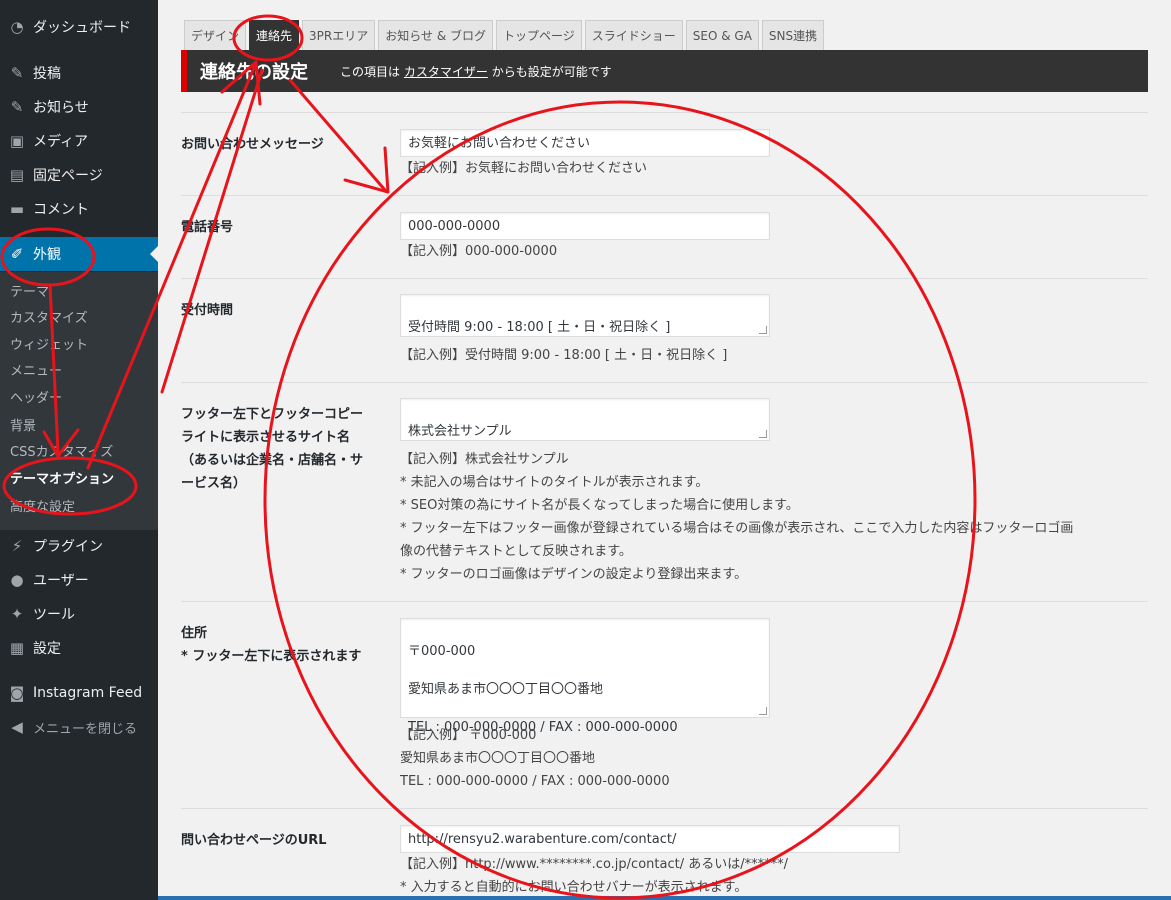  I want to click on menu-pages: ▤ 固定ページ, so click(79, 175).